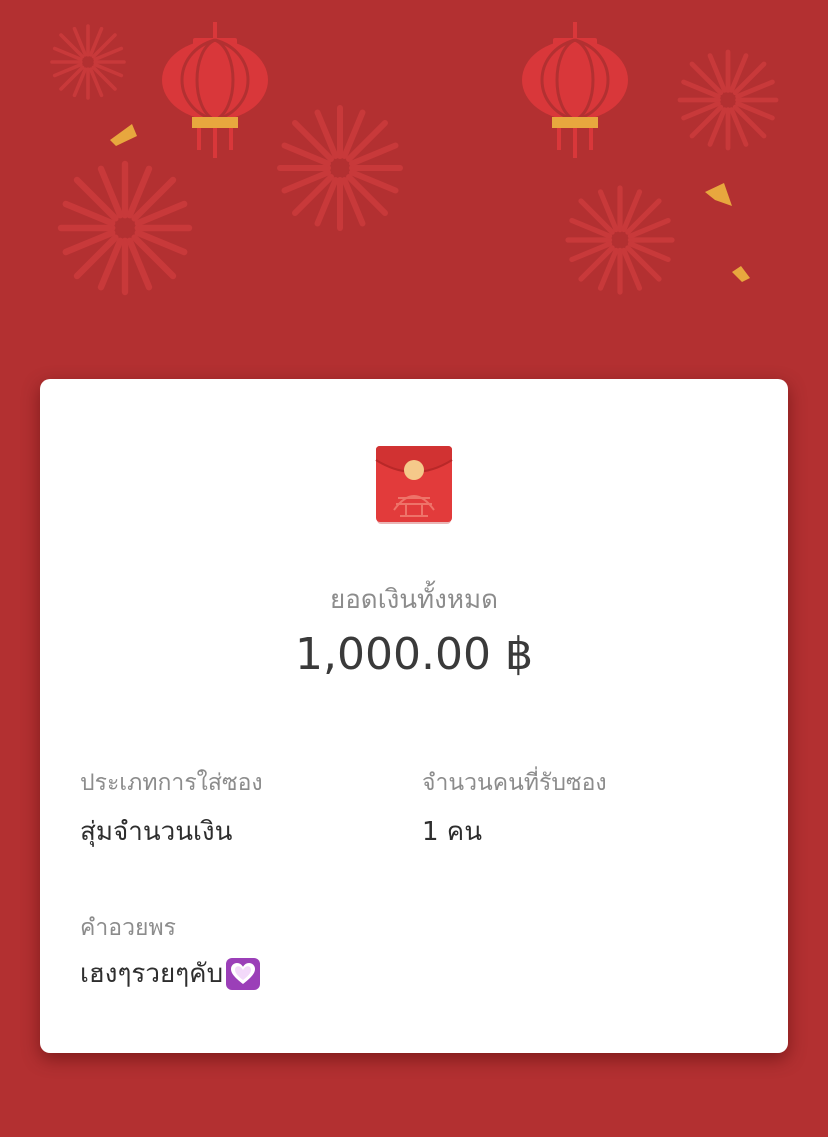 Image resolution: width=828 pixels, height=1137 pixels. What do you see at coordinates (243, 974) in the screenshot?
I see `purple-heart-icon` at bounding box center [243, 974].